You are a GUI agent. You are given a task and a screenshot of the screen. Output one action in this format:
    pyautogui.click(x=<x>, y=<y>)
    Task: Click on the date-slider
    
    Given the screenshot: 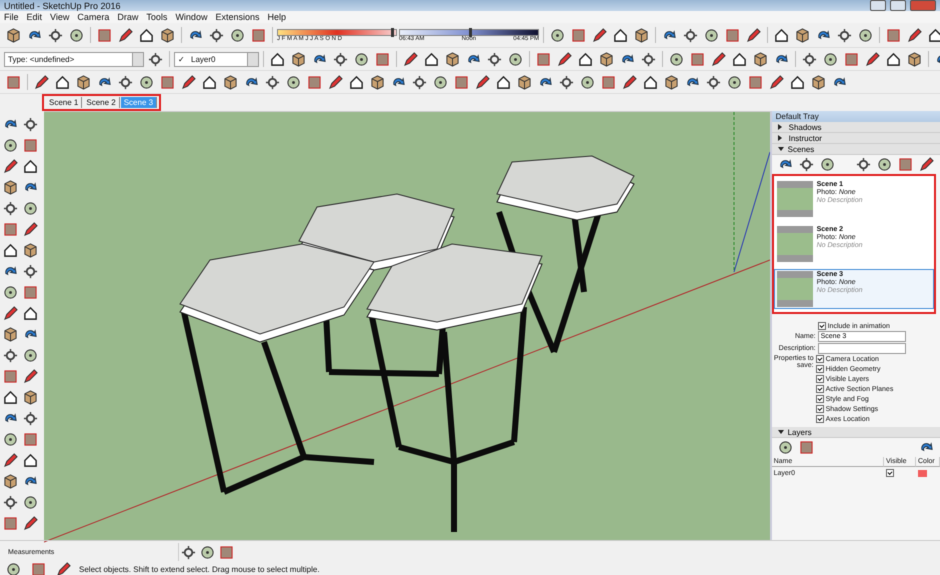 What is the action you would take?
    pyautogui.click(x=337, y=32)
    